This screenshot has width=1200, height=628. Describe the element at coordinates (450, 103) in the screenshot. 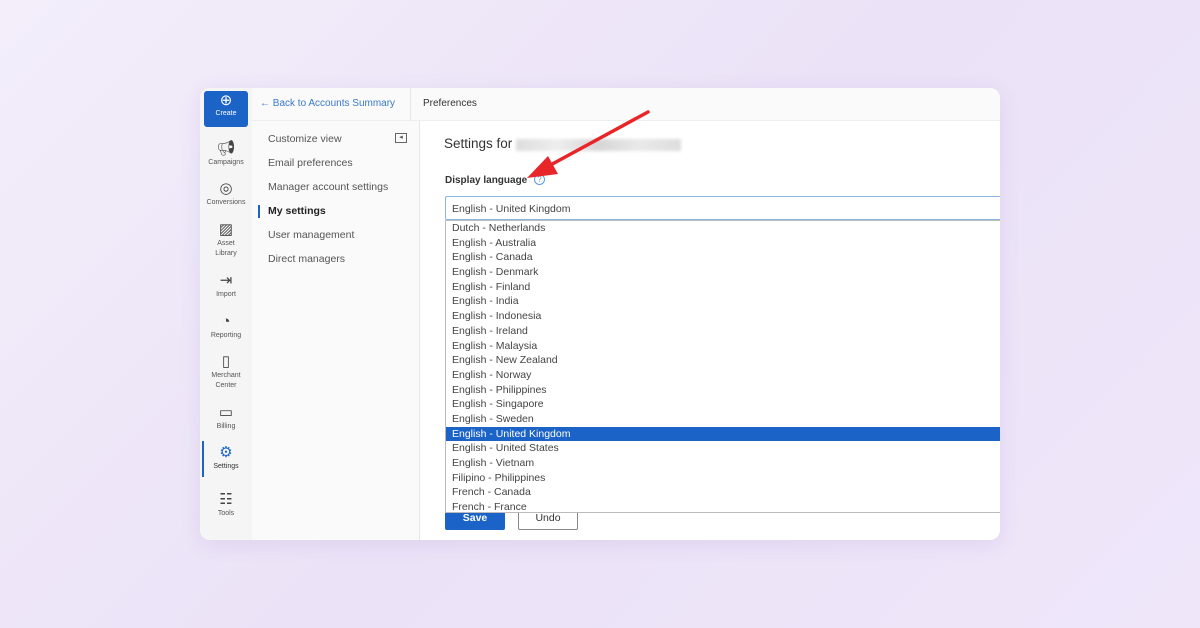

I see `breadcrumb: Preferences` at that location.